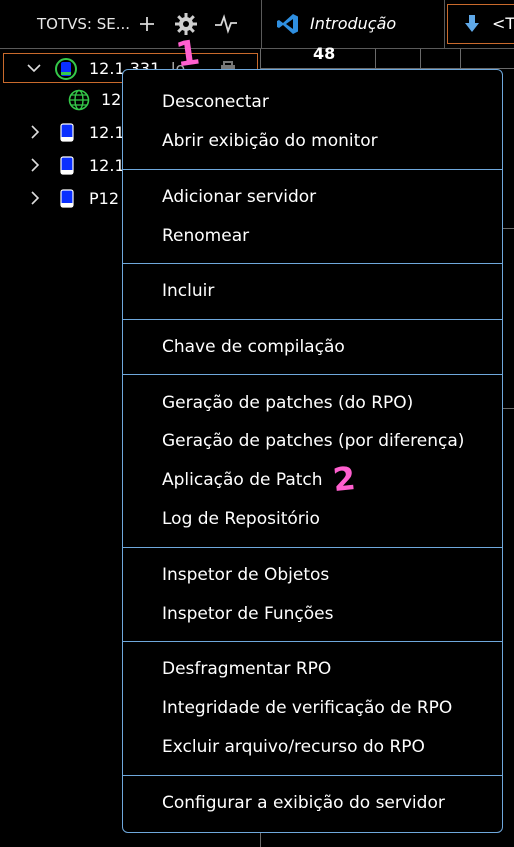 This screenshot has width=514, height=847. I want to click on annotation-two: 2, so click(344, 479).